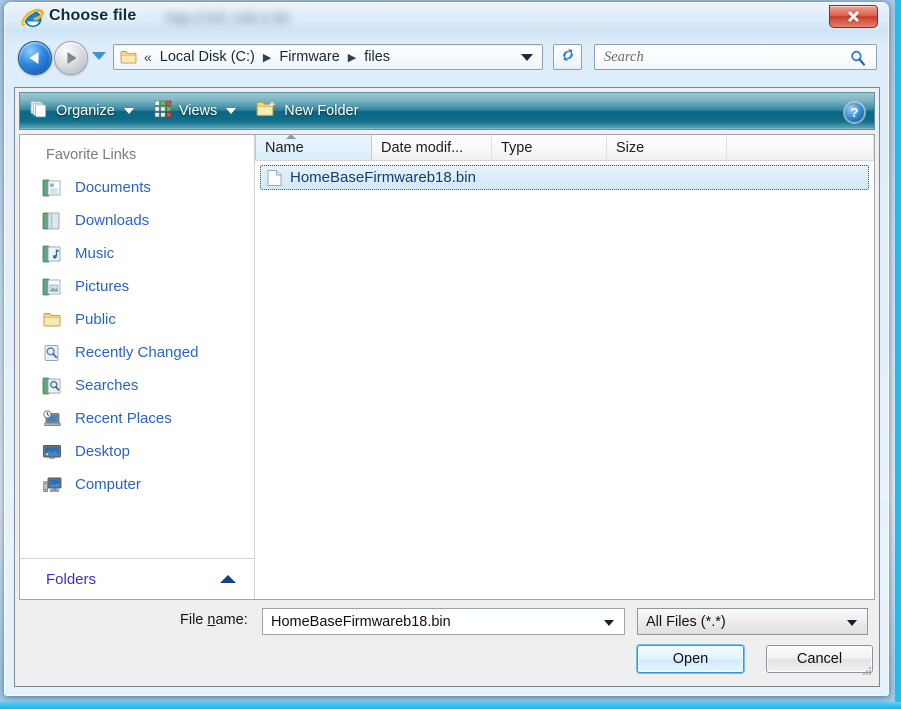  I want to click on refresh-icon, so click(568, 57).